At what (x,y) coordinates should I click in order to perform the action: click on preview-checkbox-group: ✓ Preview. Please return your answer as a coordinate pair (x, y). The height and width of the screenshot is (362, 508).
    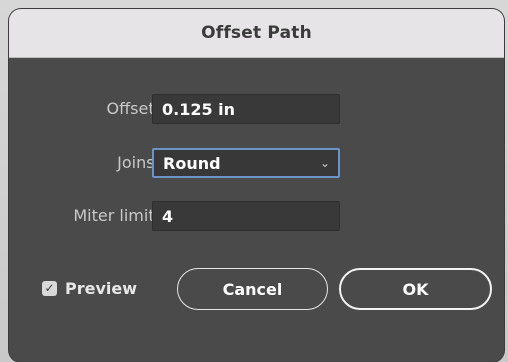
    Looking at the image, I should click on (89, 288).